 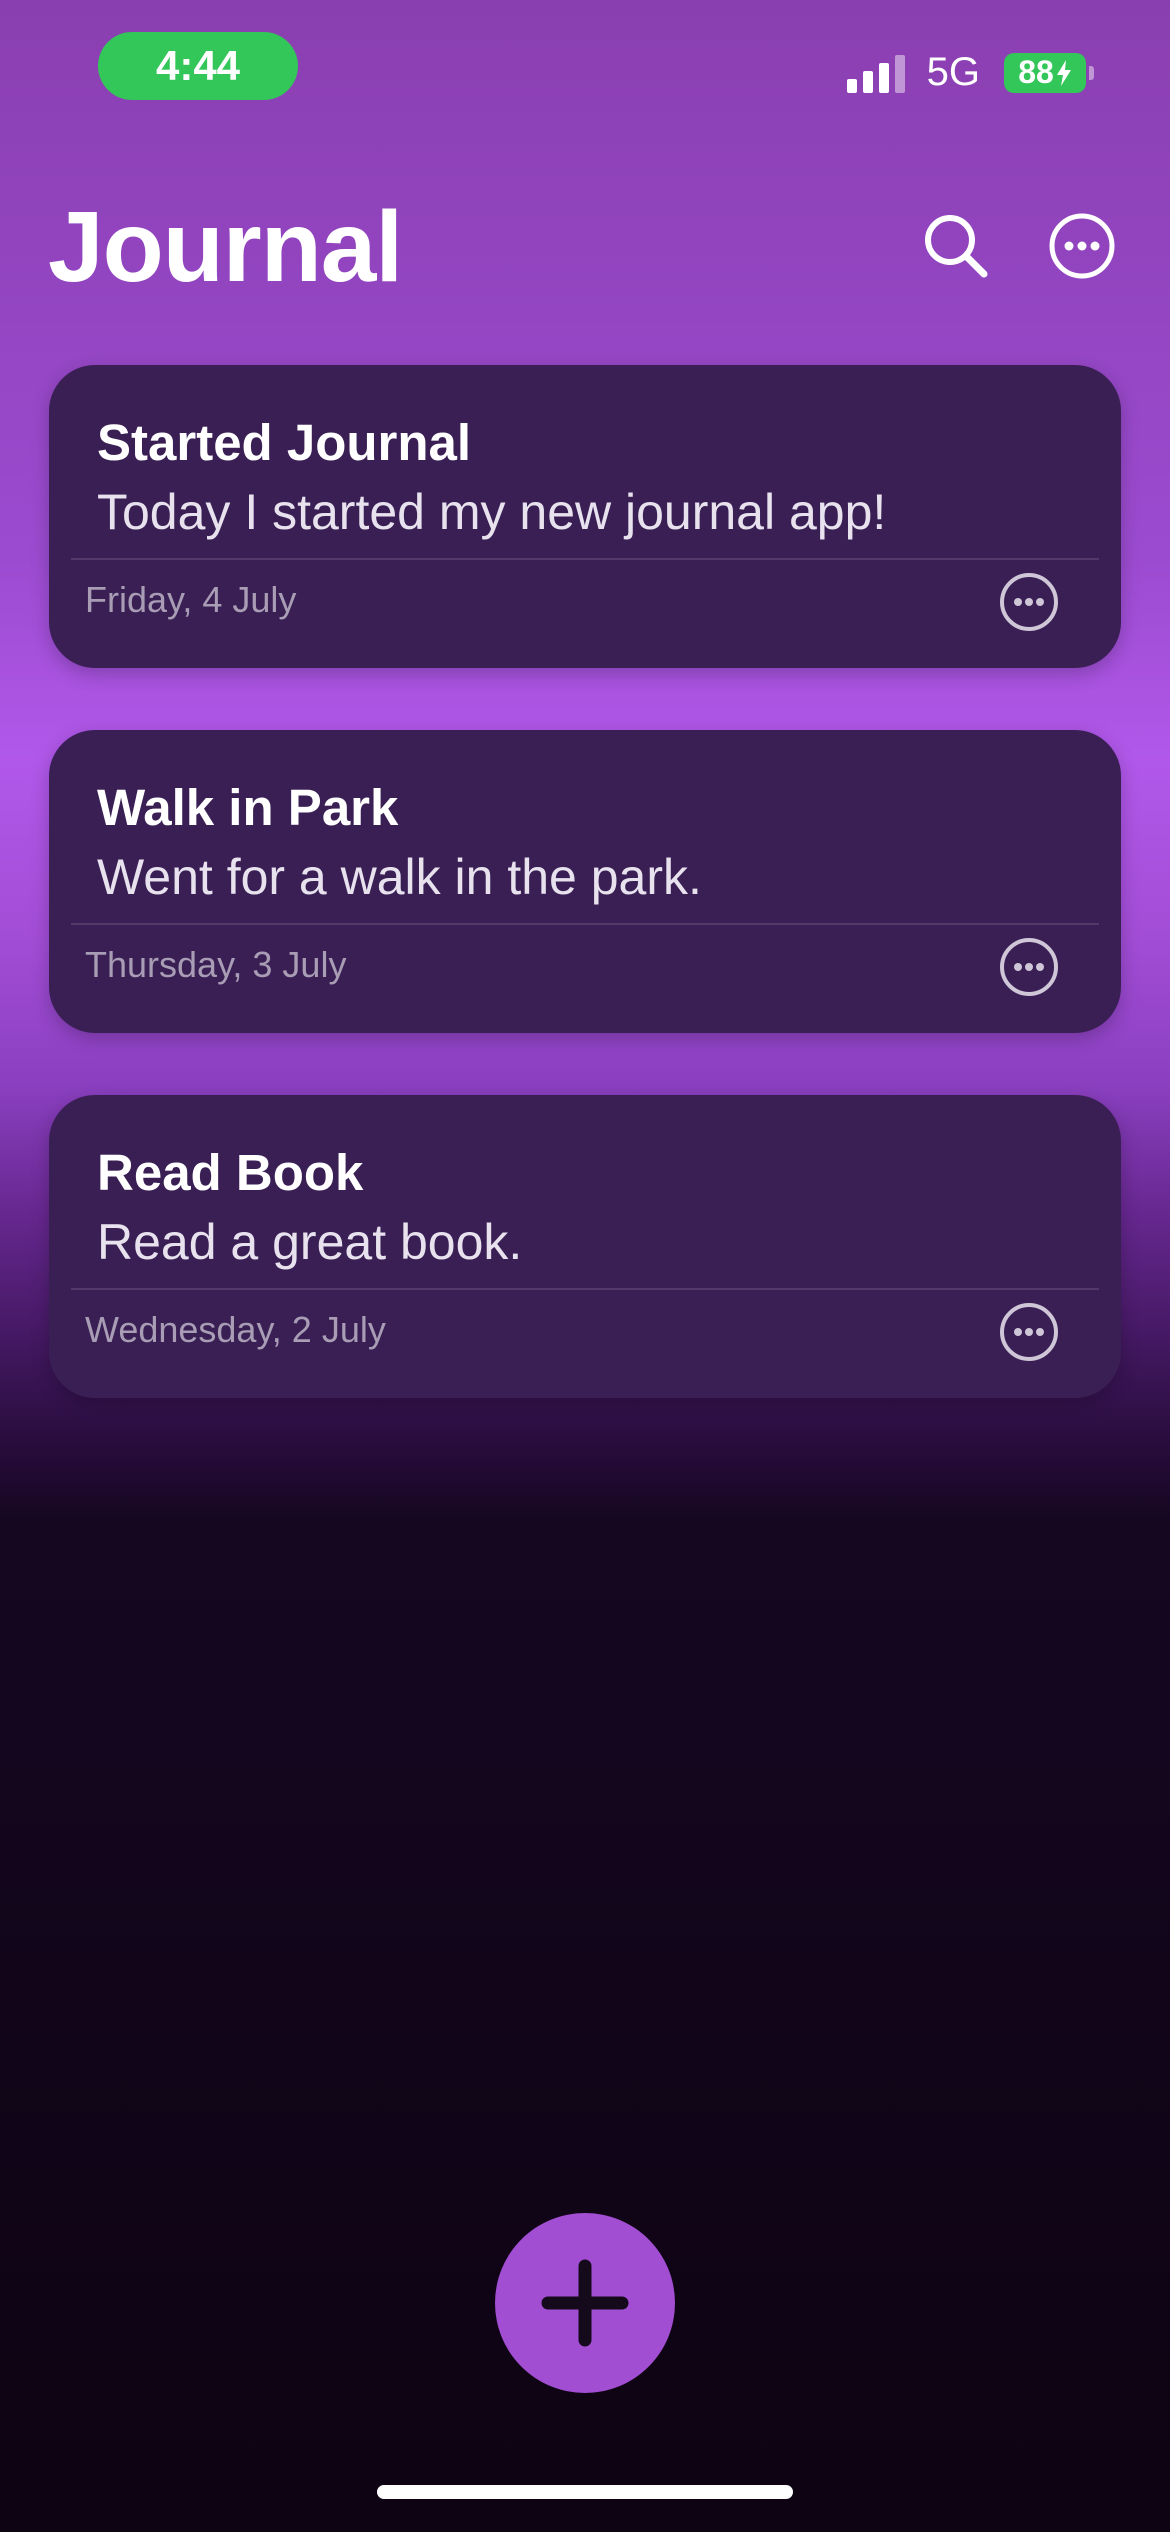 I want to click on charging-bolt-icon, so click(x=1063, y=72).